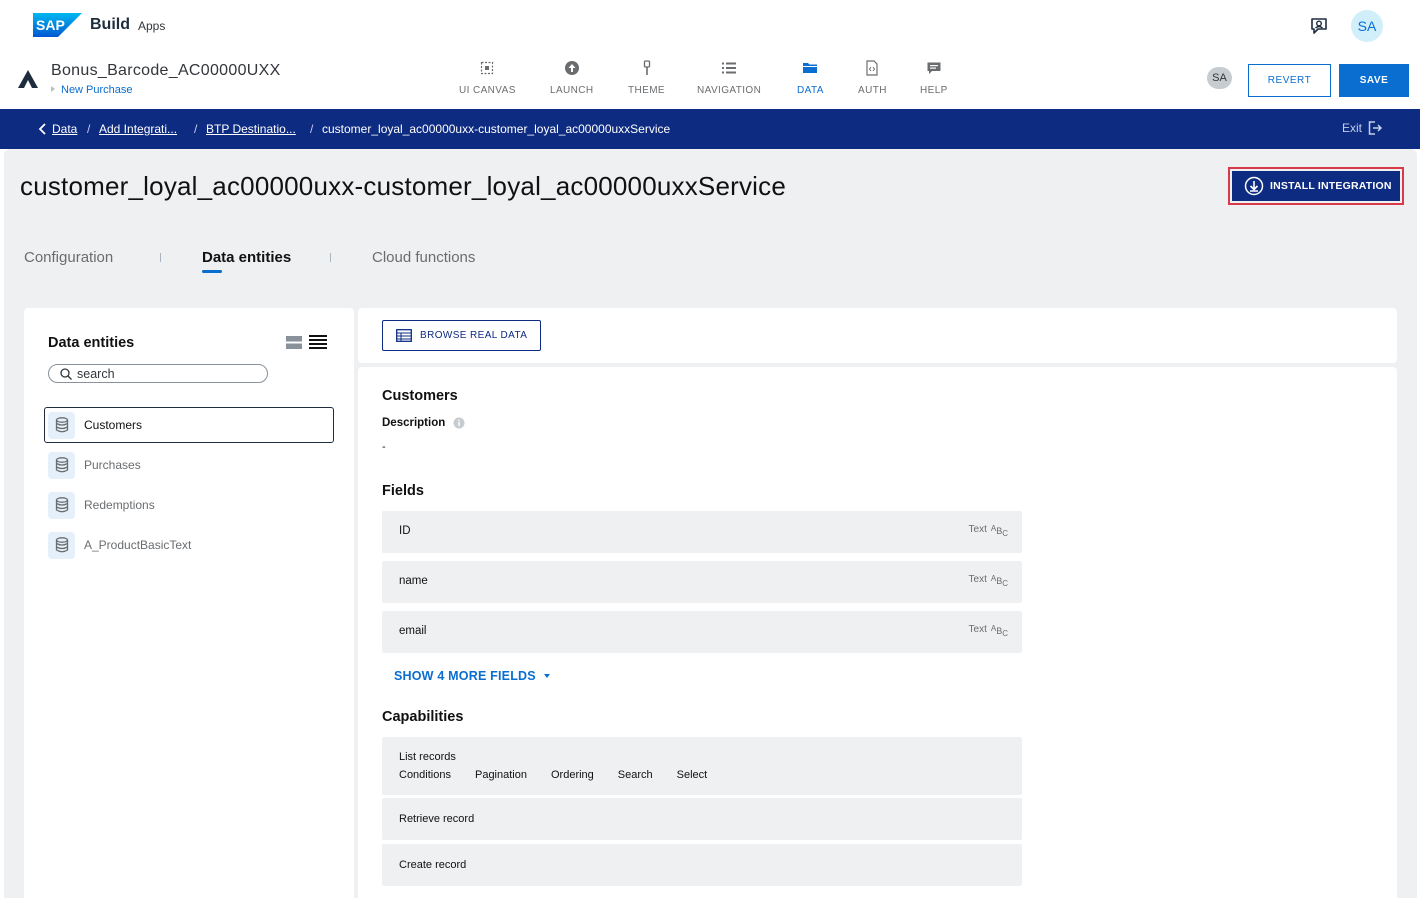  I want to click on tab-cloud-functions: Cloud functions, so click(423, 257).